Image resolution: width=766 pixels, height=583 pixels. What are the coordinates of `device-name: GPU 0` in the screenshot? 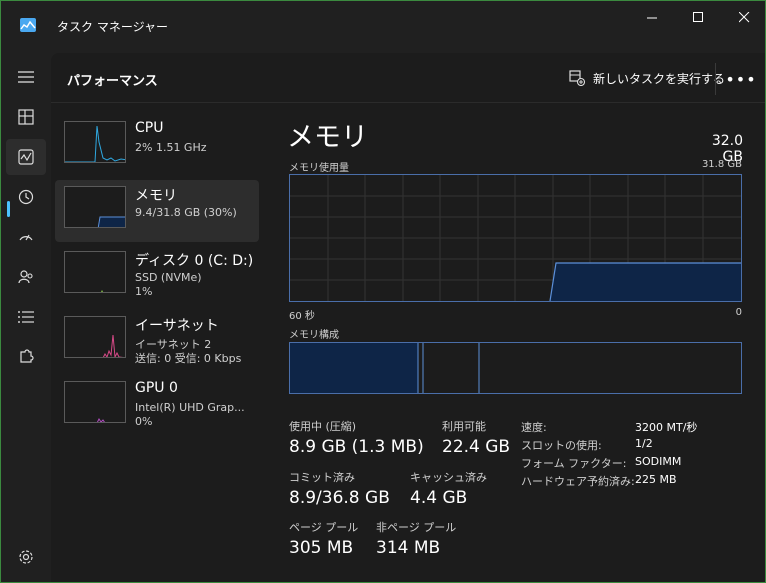 It's located at (156, 388).